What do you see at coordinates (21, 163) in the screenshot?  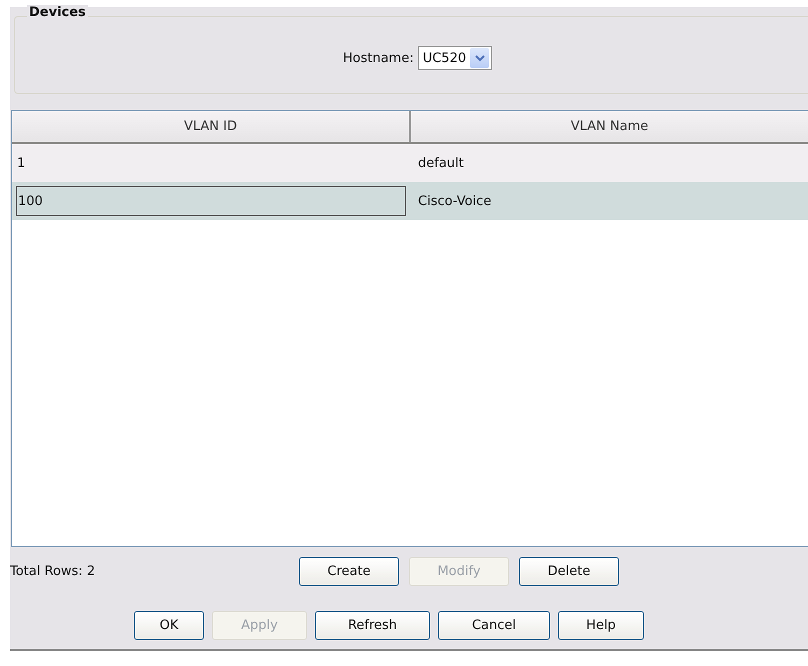 I see `table-cell-text: 1` at bounding box center [21, 163].